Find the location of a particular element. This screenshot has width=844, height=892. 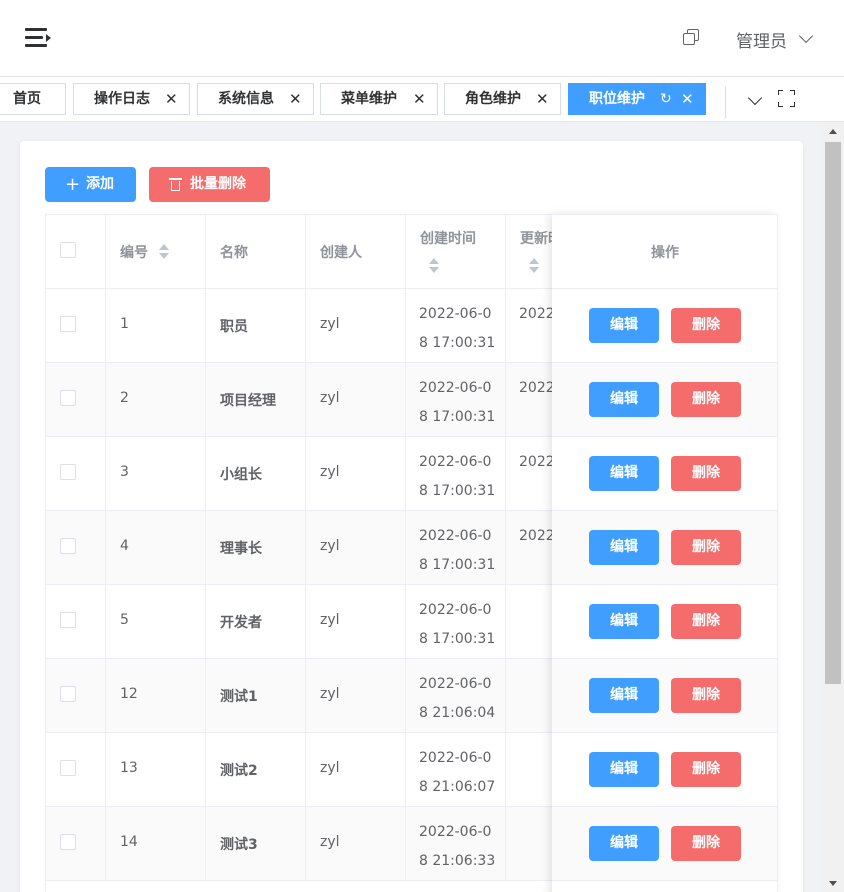

row-name: 职员 is located at coordinates (234, 327).